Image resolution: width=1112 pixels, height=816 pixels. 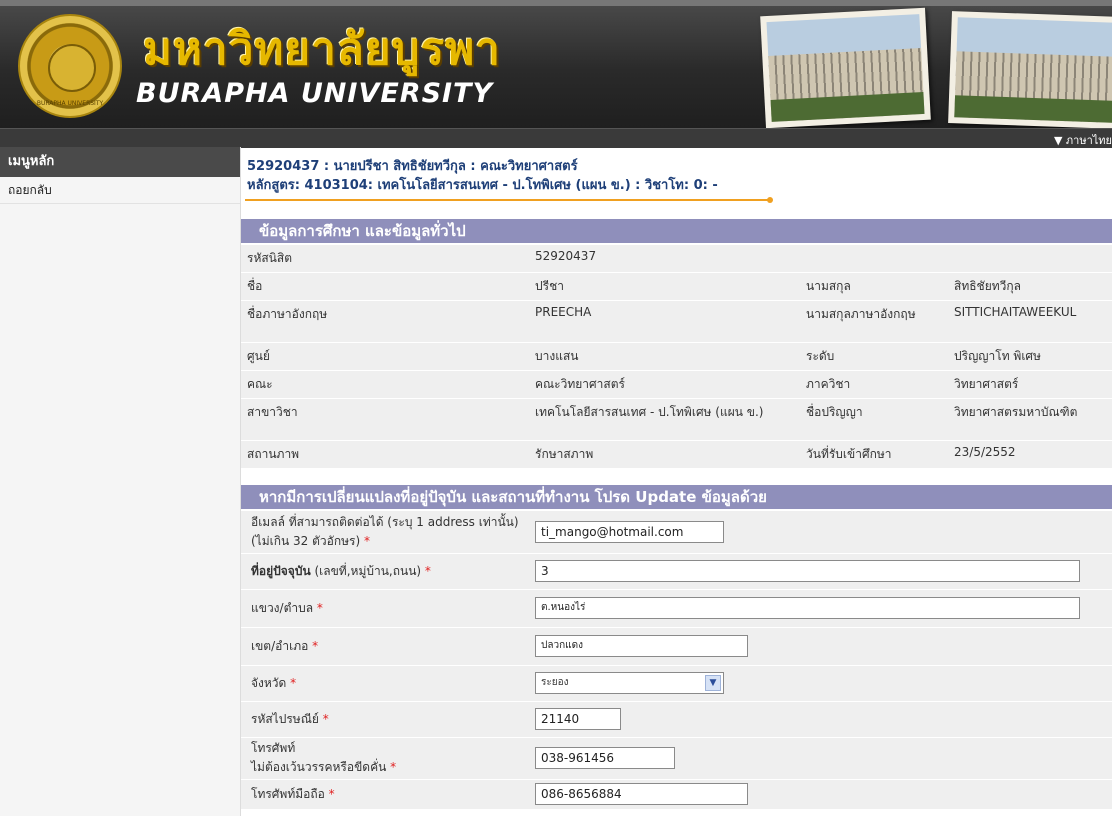 What do you see at coordinates (874, 454) in the screenshot?
I see `field-label: วันที่รับเข้าศึกษา` at bounding box center [874, 454].